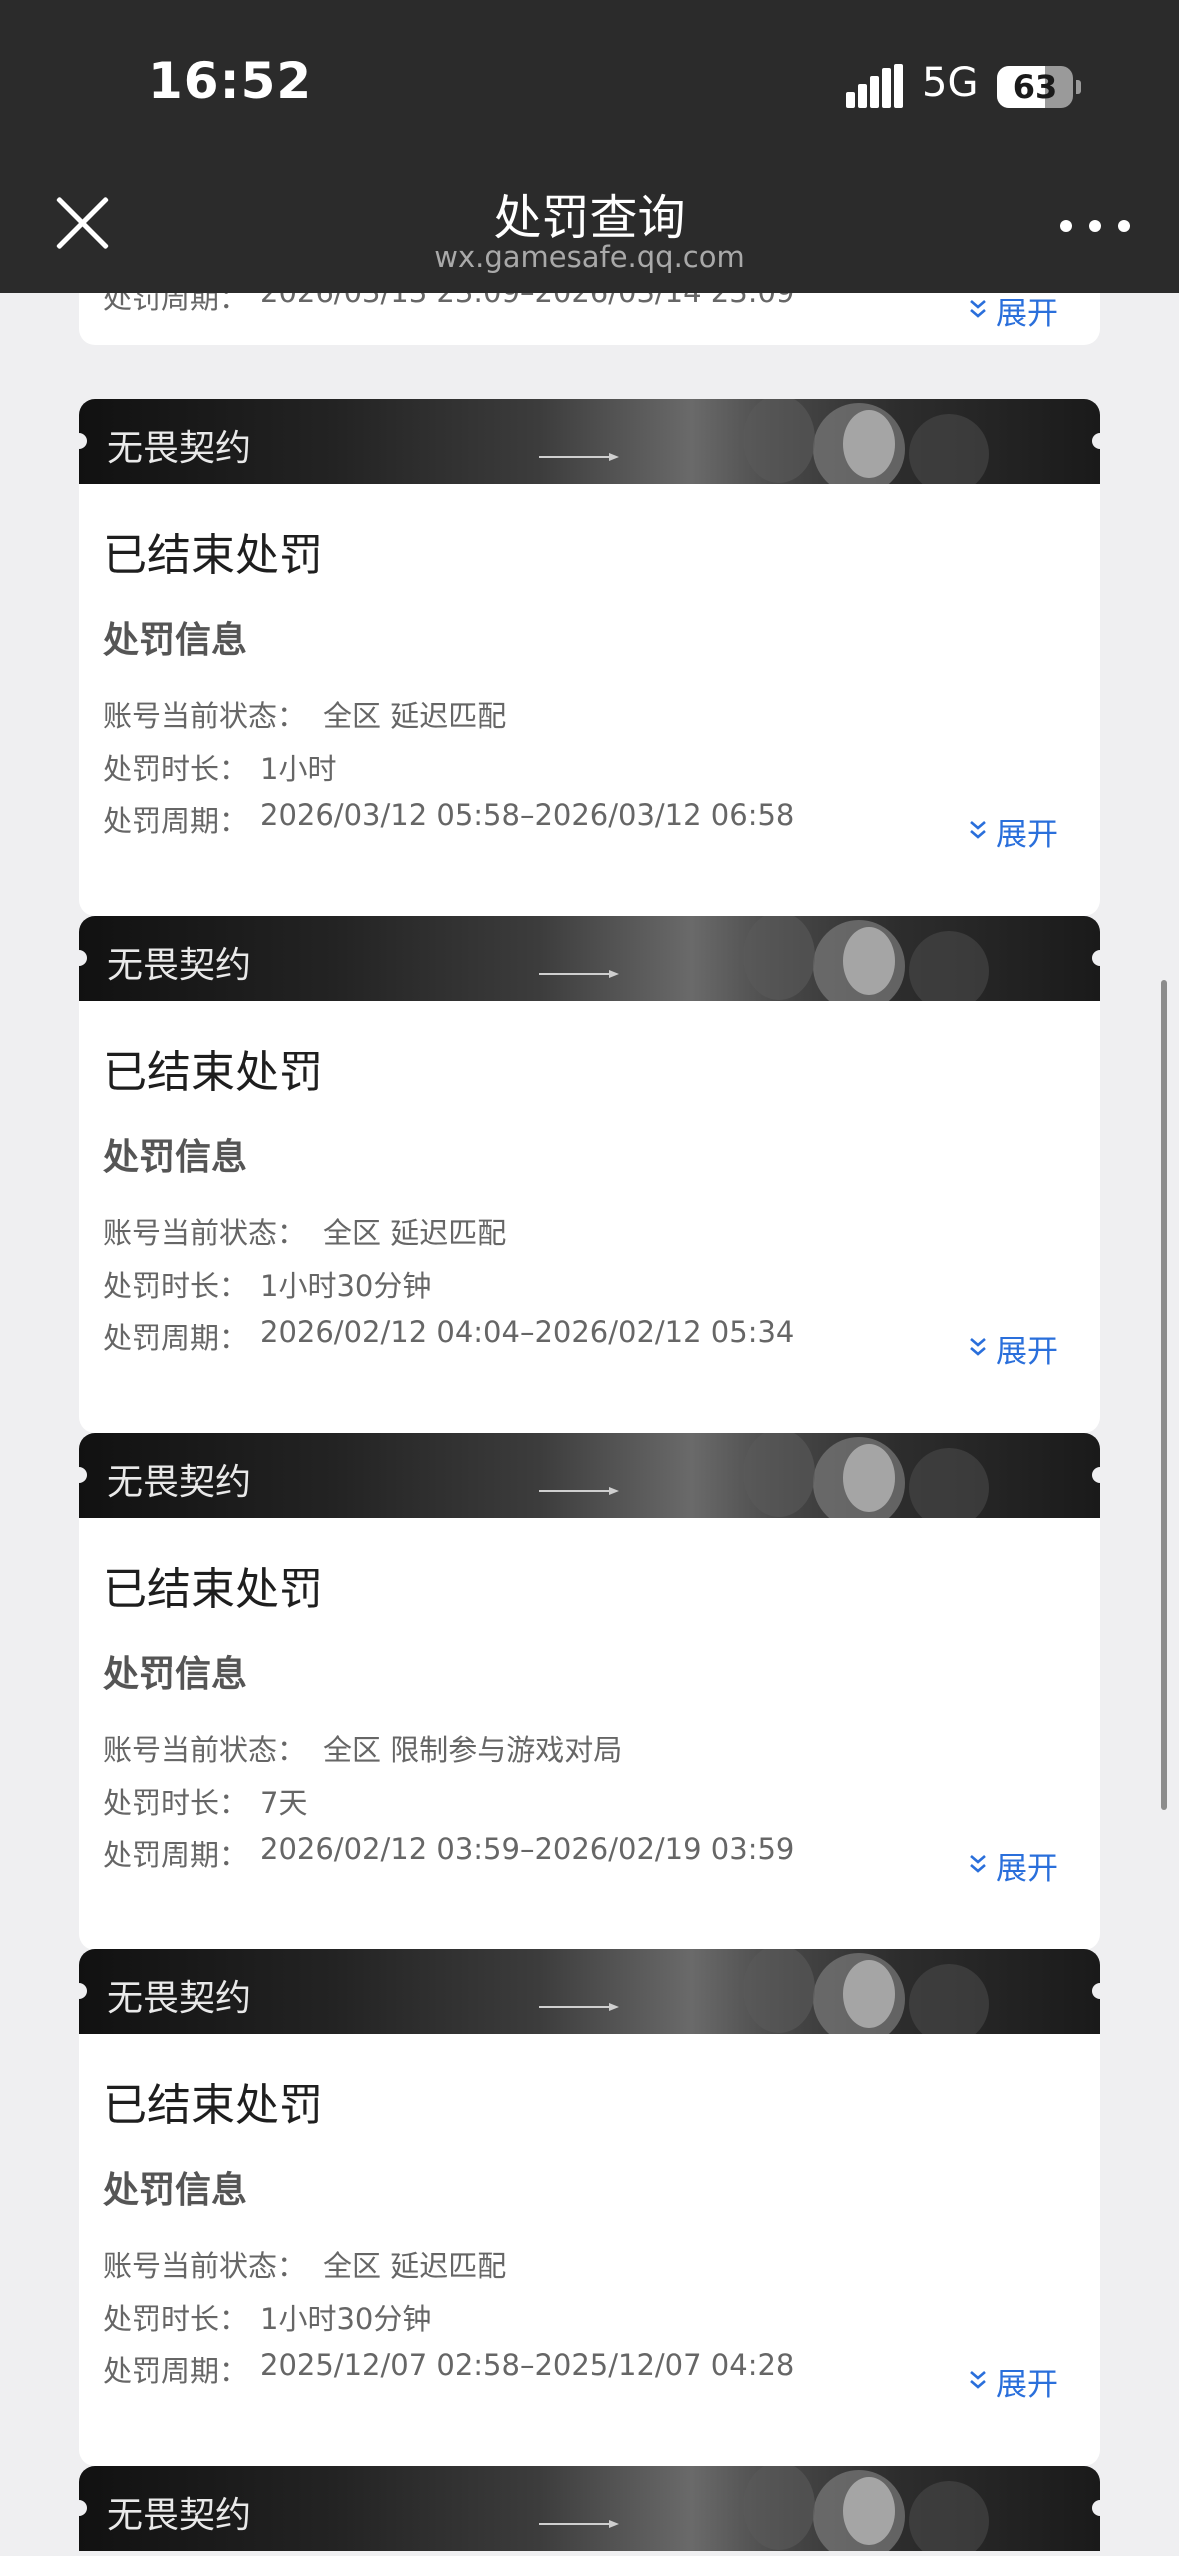  What do you see at coordinates (230, 81) in the screenshot?
I see `status-time: 16:52` at bounding box center [230, 81].